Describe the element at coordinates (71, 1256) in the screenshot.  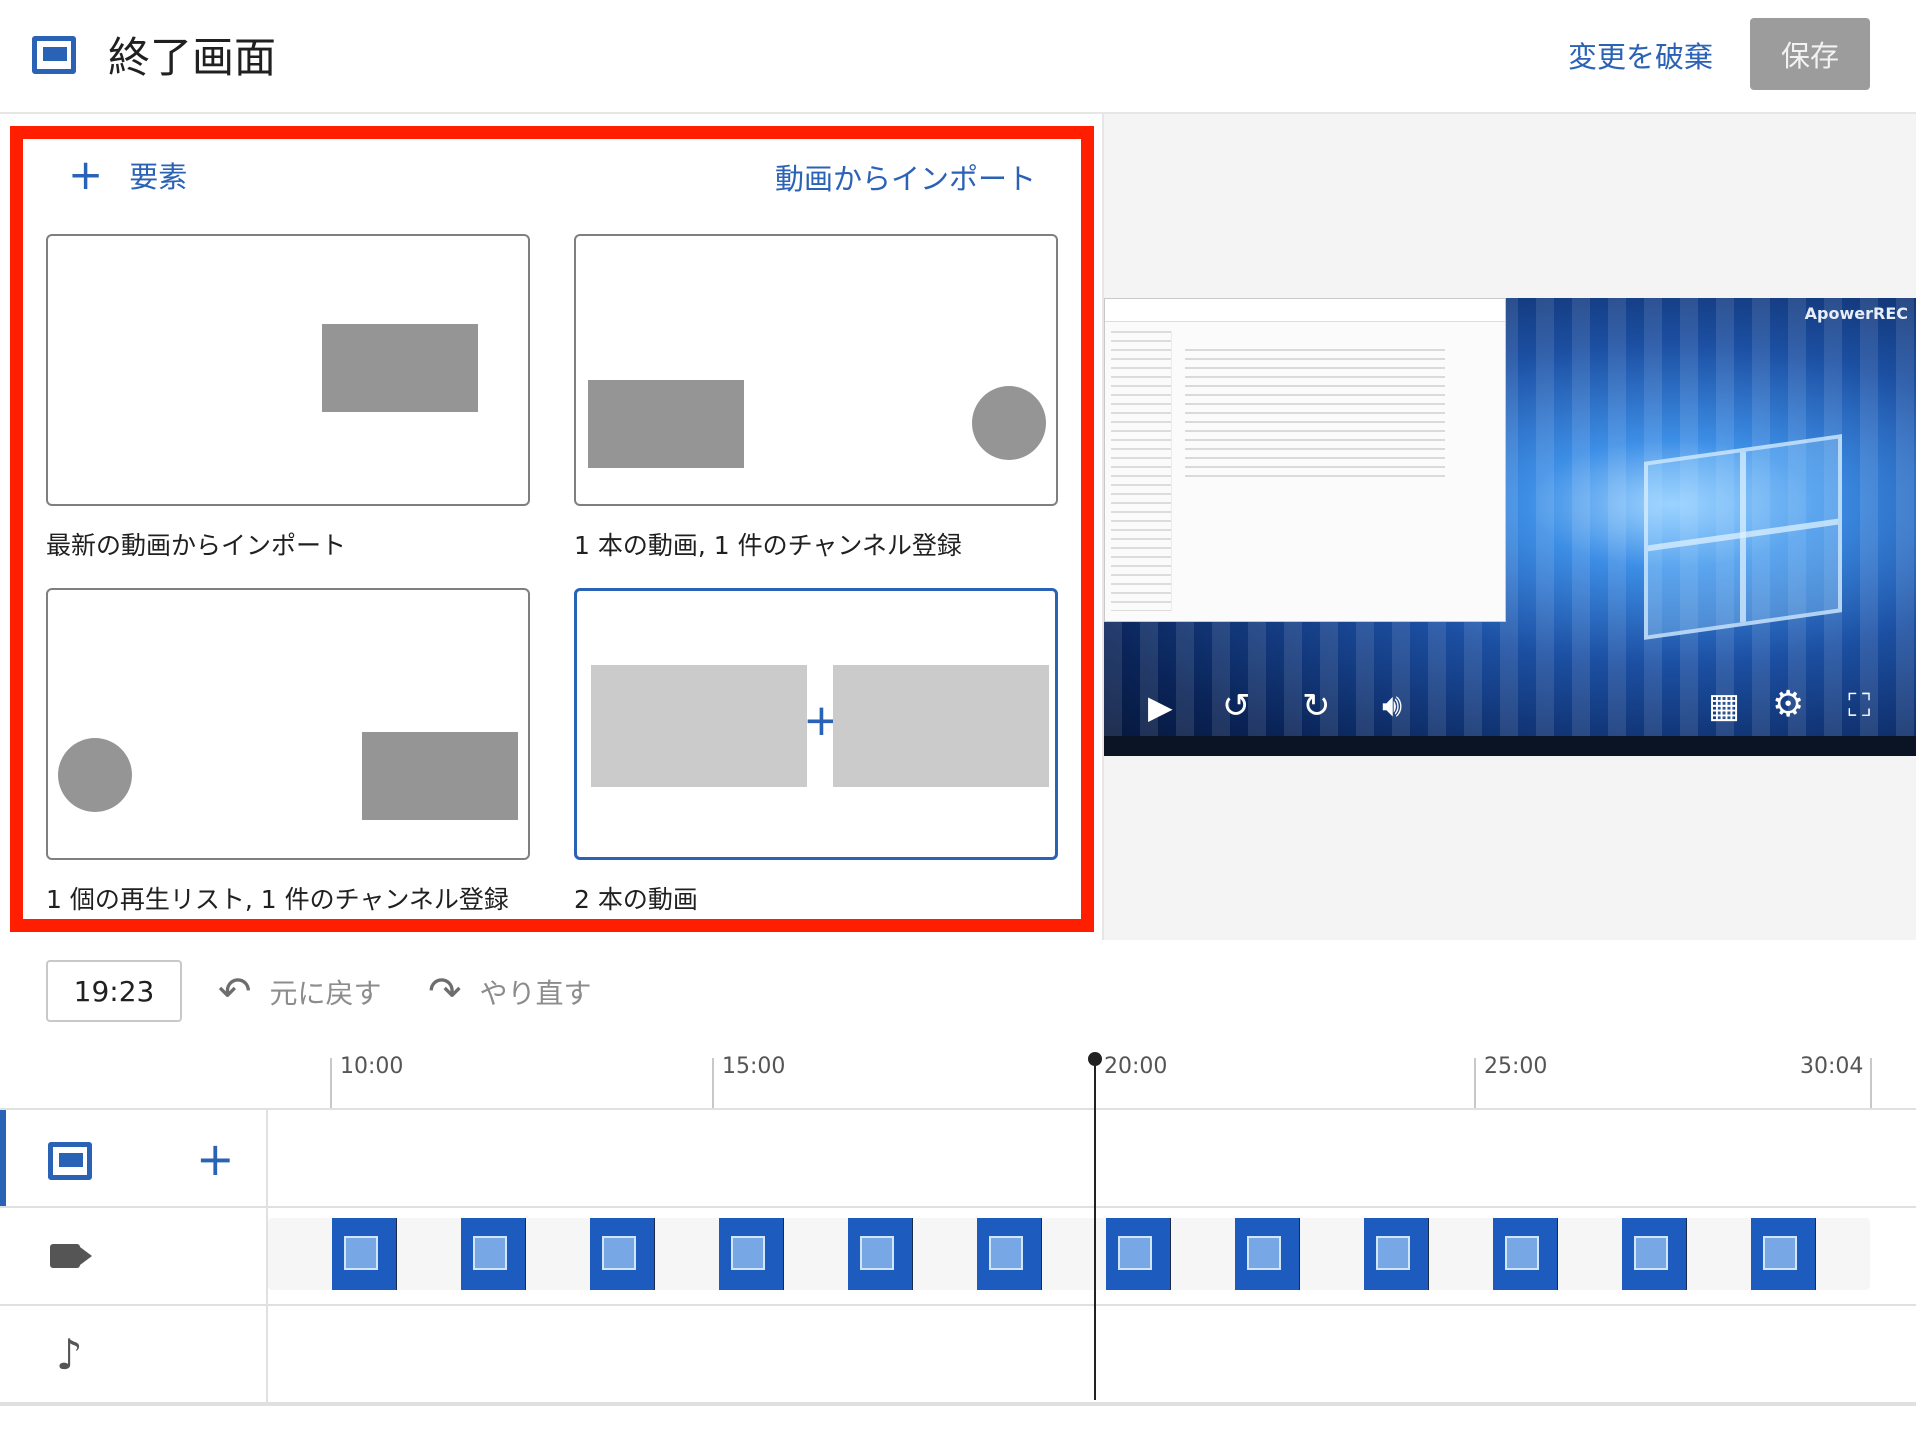
I see `camera-icon` at that location.